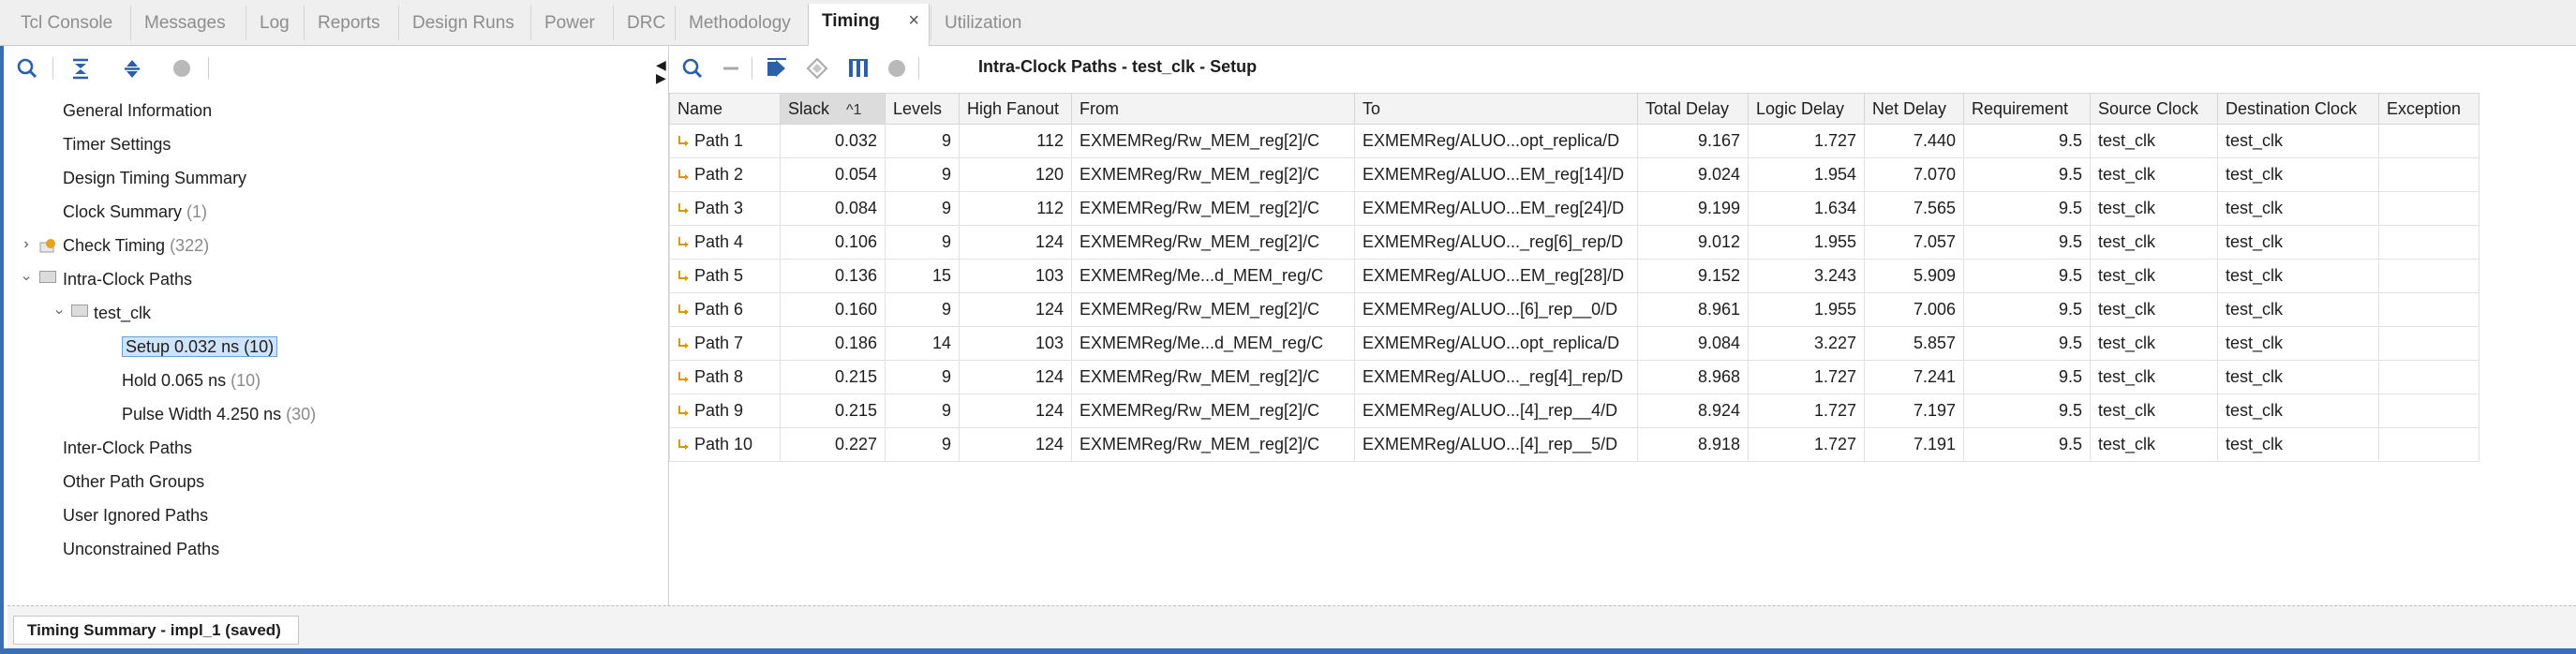 Image resolution: width=2576 pixels, height=654 pixels. I want to click on tree-item-inter-clock-paths: Inter-Clock Paths, so click(127, 448).